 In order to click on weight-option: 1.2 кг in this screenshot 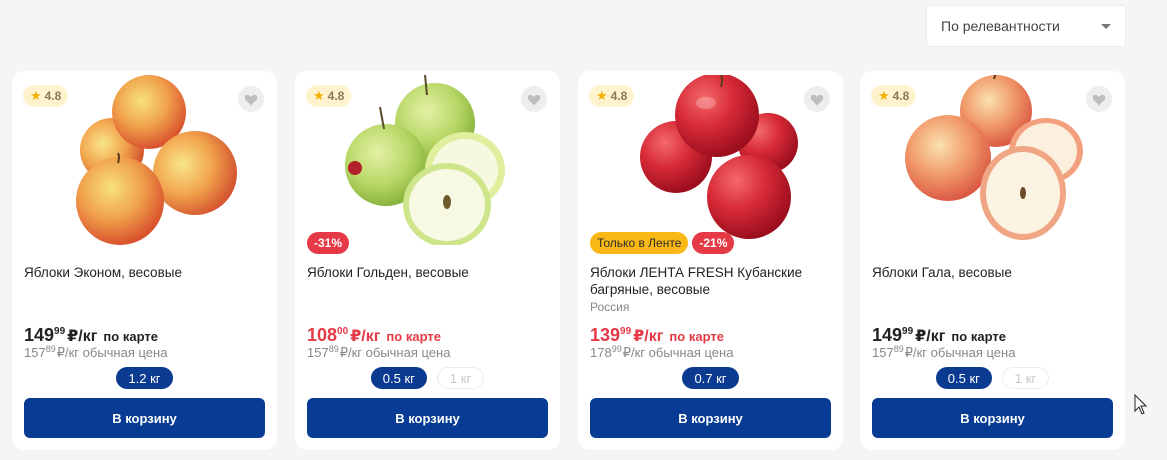, I will do `click(144, 378)`.